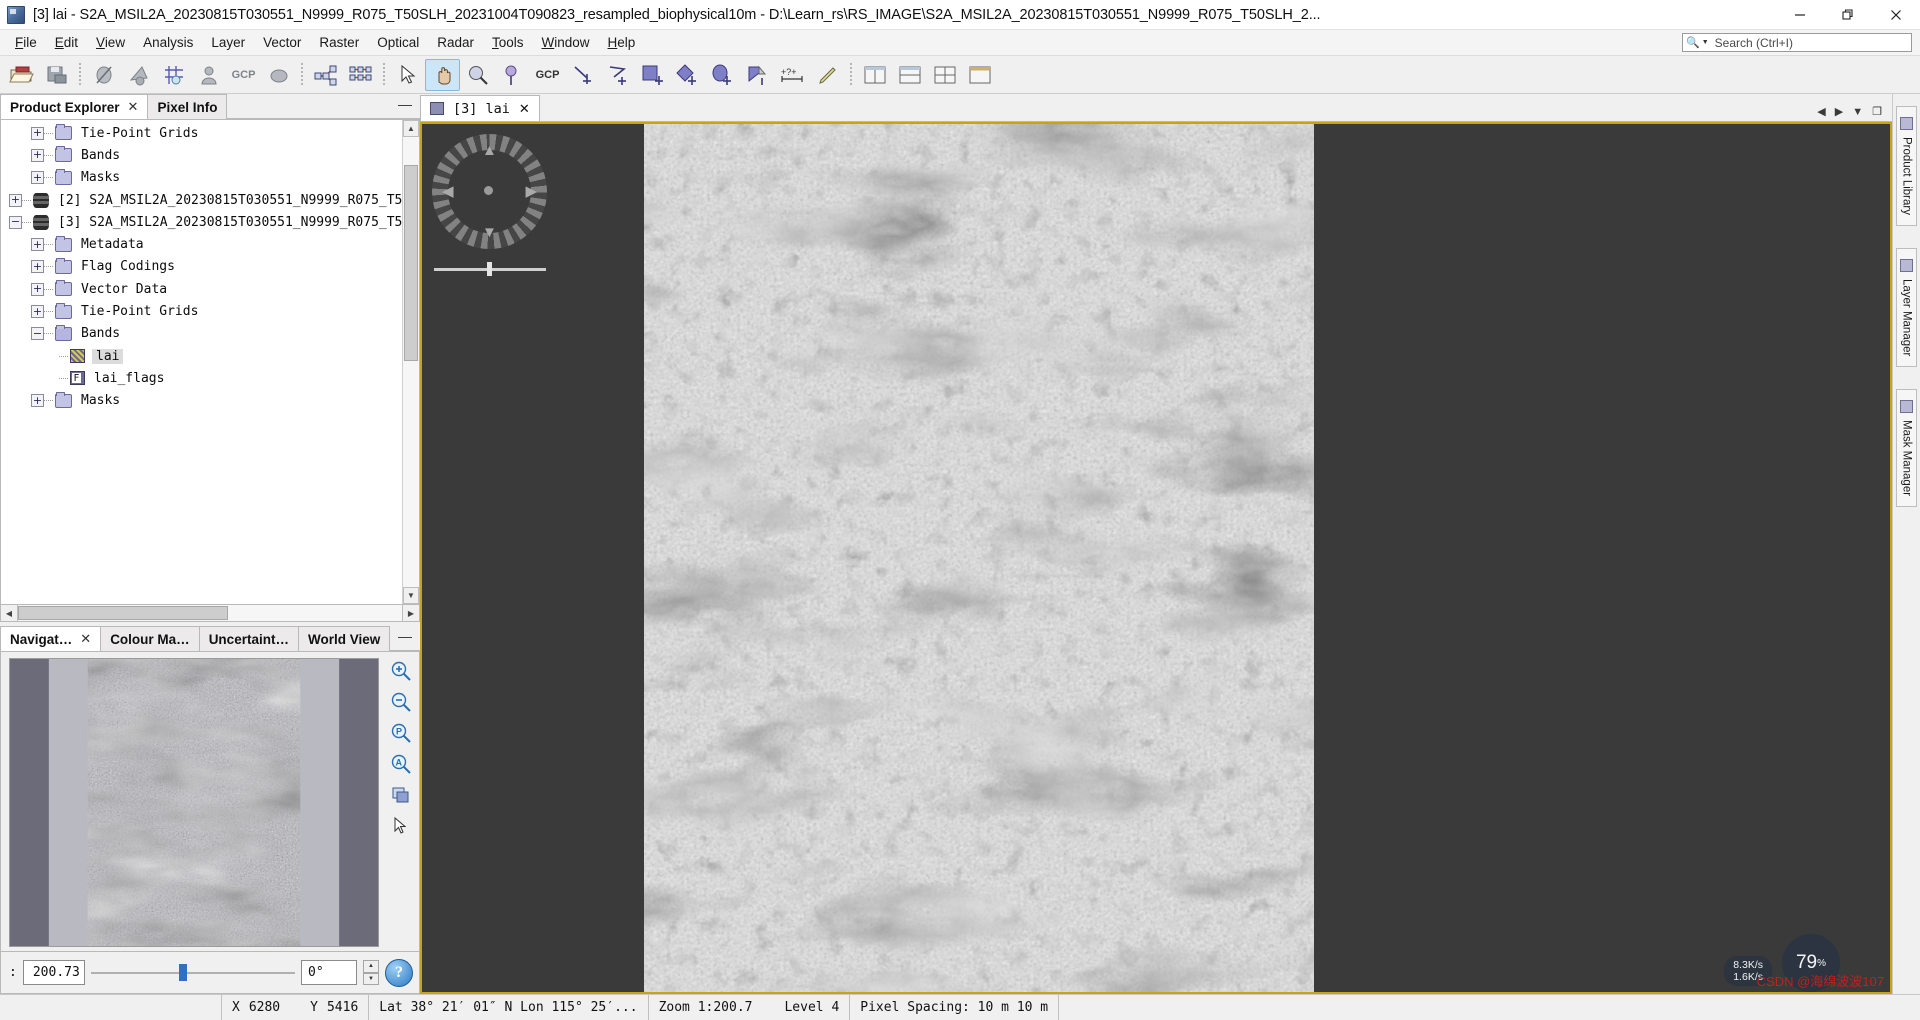 This screenshot has height=1020, width=1920. What do you see at coordinates (201, 289) in the screenshot?
I see `tree-row-vector-data: + Vector Data` at bounding box center [201, 289].